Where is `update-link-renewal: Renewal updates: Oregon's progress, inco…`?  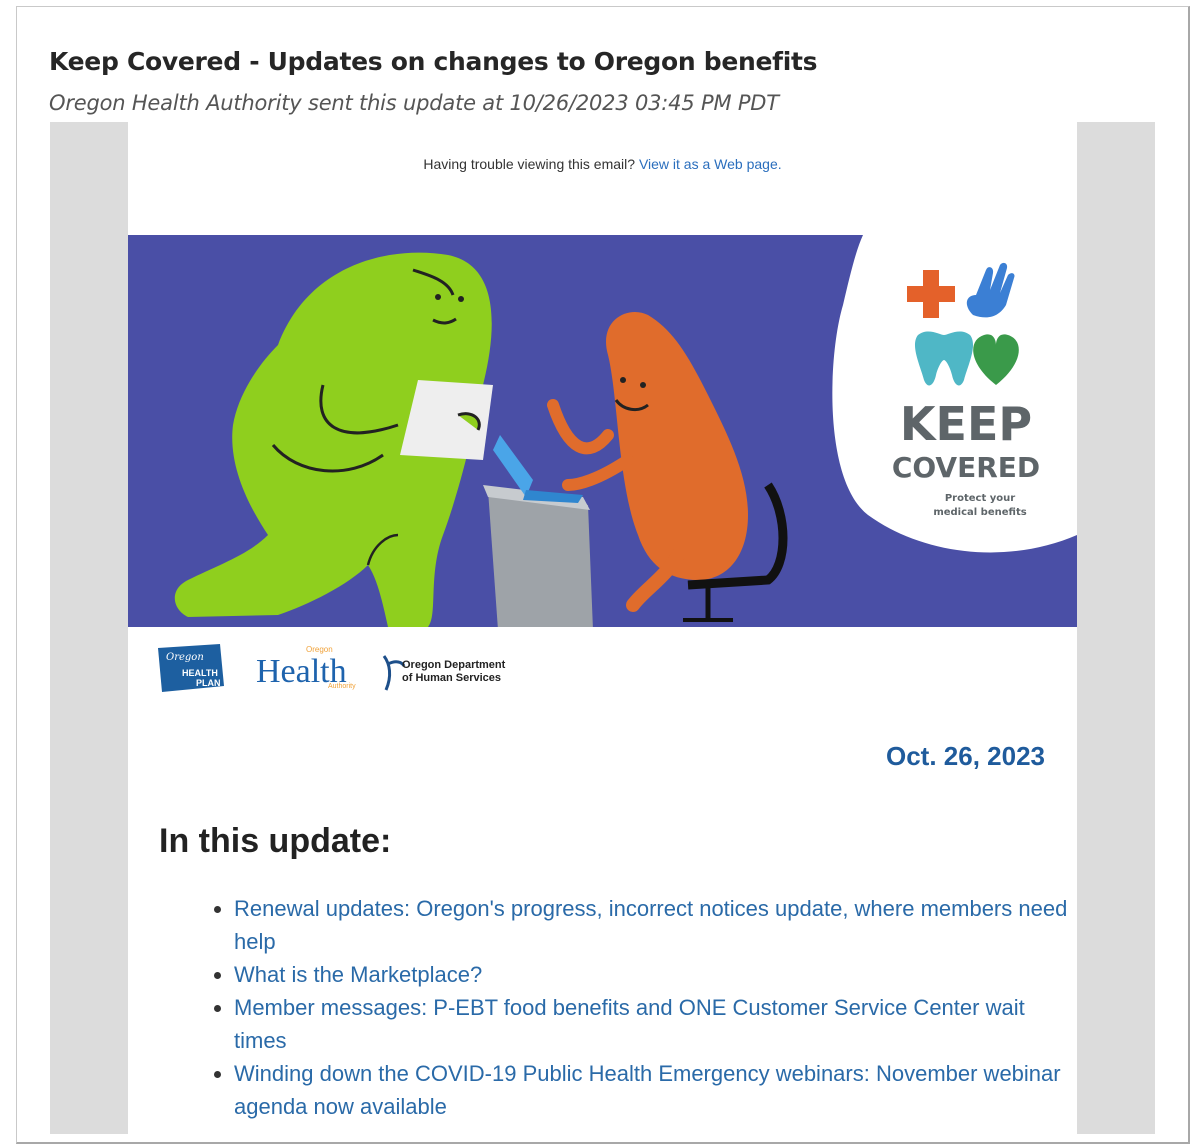 update-link-renewal: Renewal updates: Oregon's progress, inco… is located at coordinates (650, 925).